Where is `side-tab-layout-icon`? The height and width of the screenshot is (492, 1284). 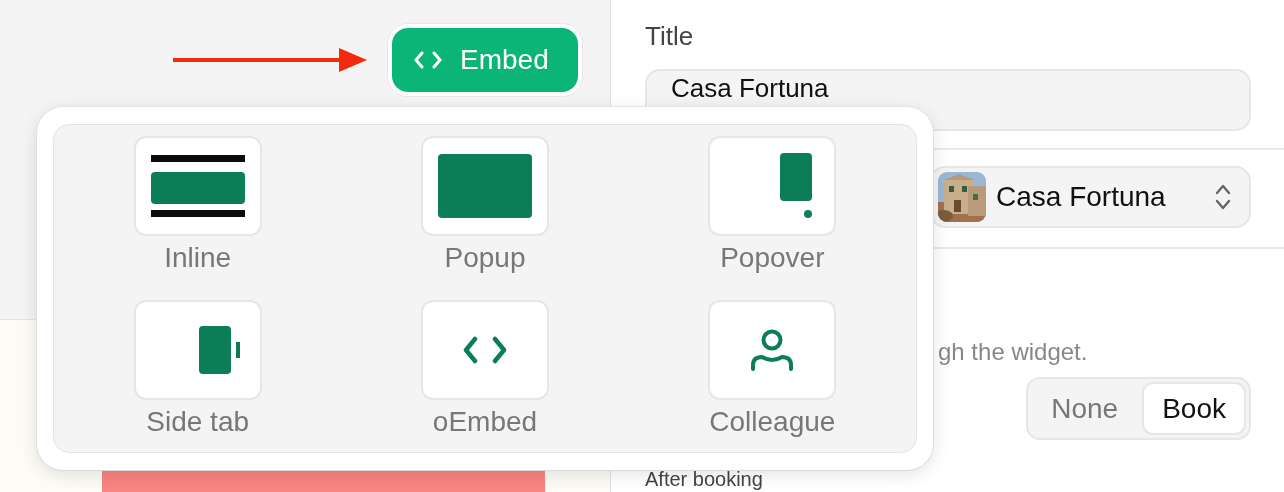
side-tab-layout-icon is located at coordinates (219, 350).